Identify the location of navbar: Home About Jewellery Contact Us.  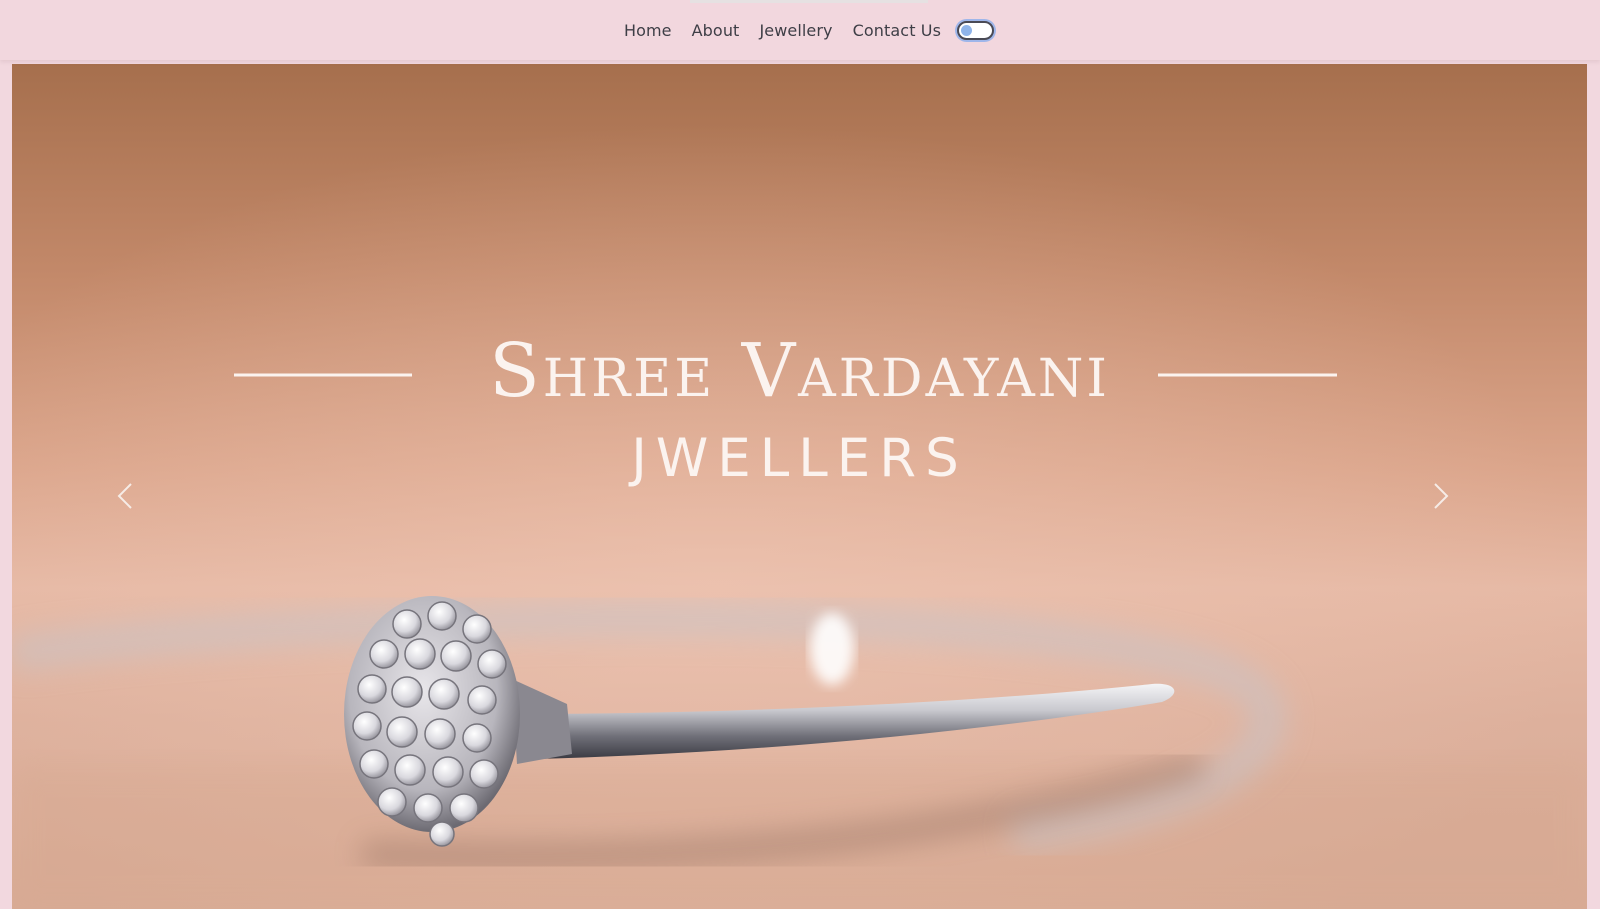
(800, 30).